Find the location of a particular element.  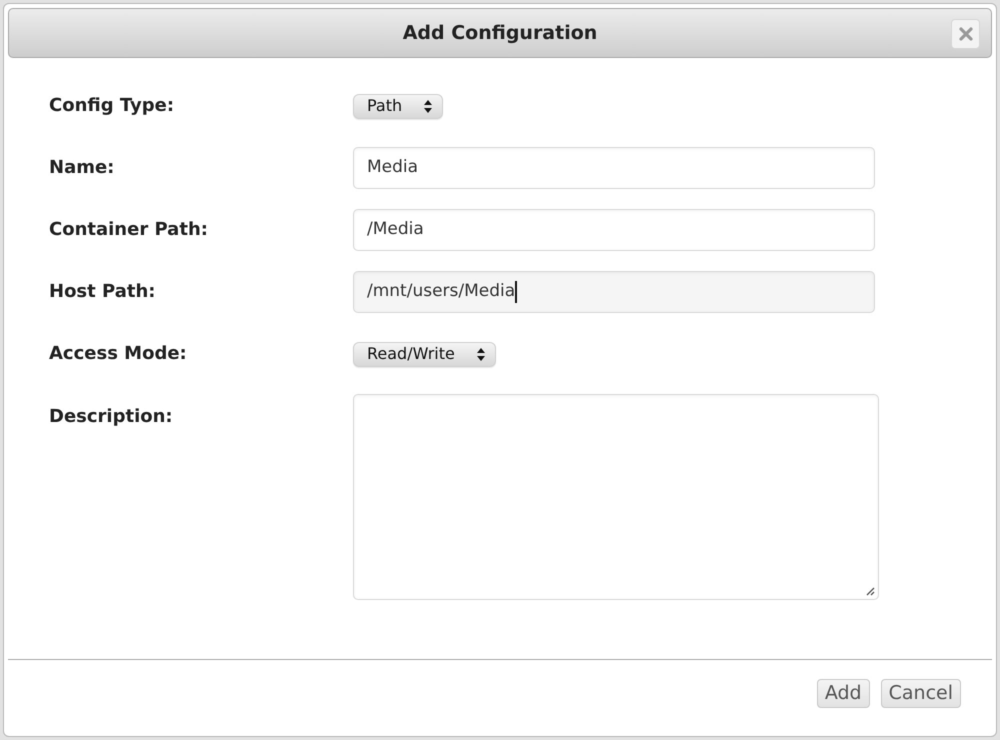

field-label: Name: is located at coordinates (81, 167).